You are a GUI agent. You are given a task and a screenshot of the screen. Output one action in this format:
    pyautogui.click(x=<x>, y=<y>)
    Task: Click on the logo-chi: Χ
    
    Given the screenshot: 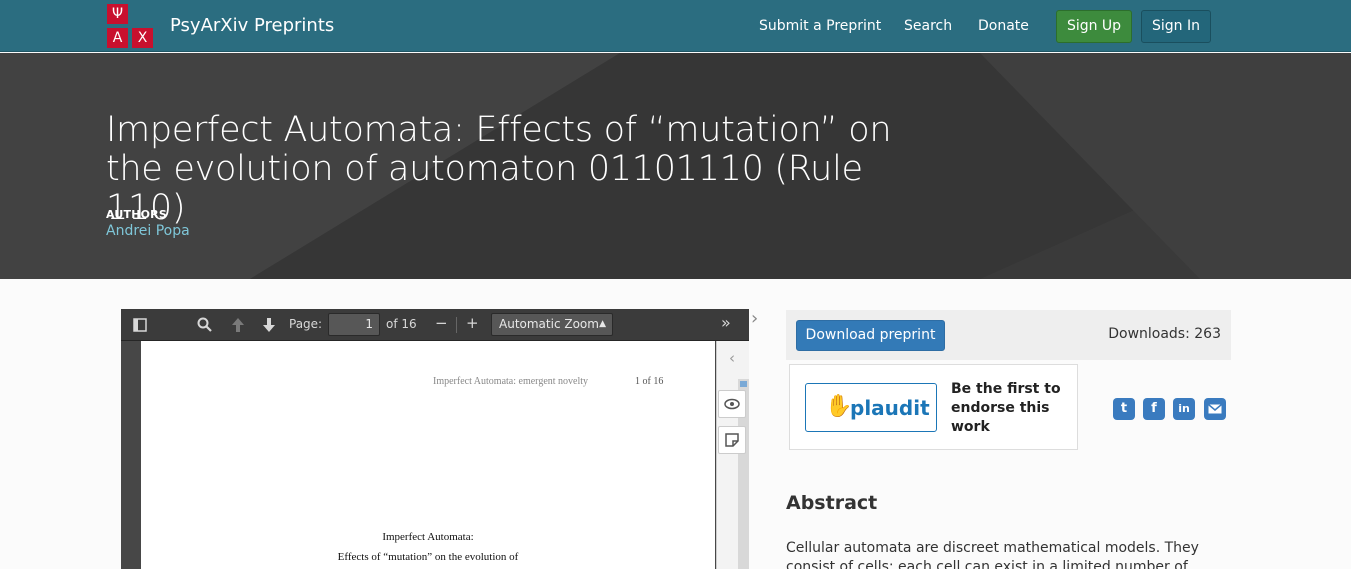 What is the action you would take?
    pyautogui.click(x=142, y=38)
    